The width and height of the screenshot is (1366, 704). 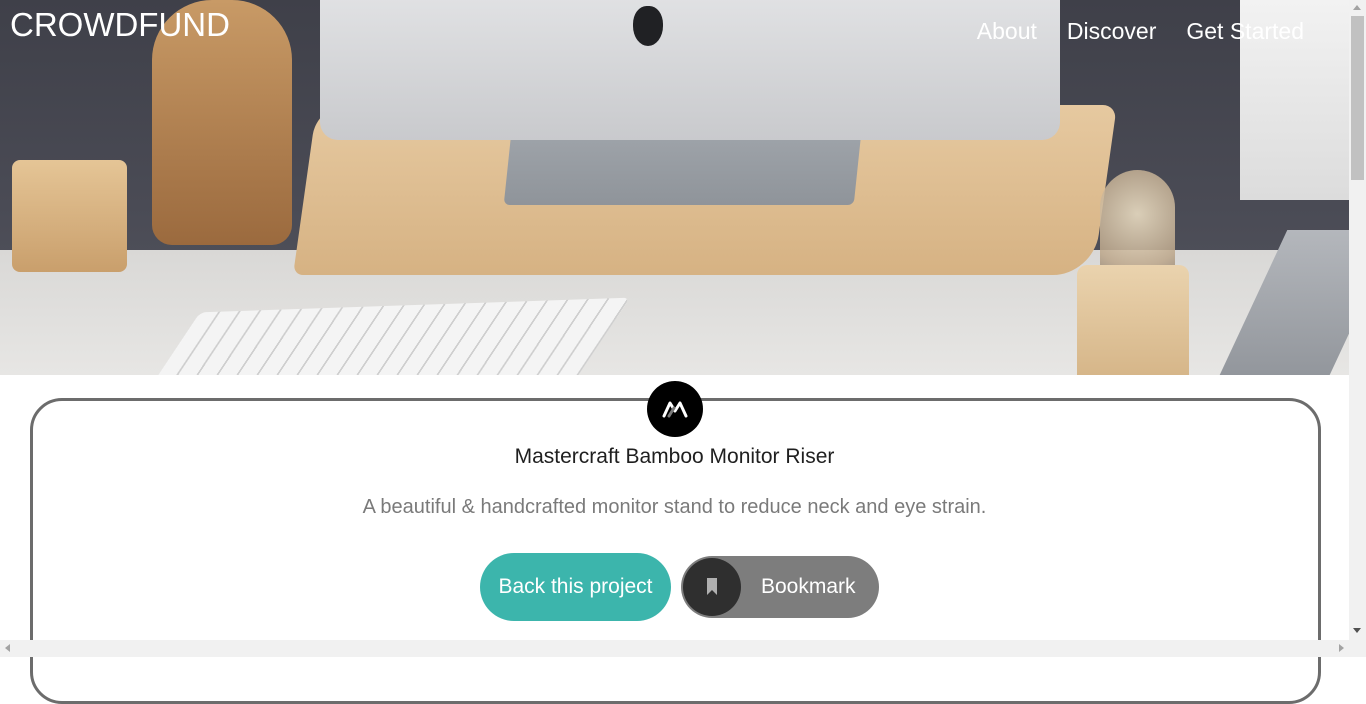 I want to click on main-nav: About Discover Get Started, so click(x=1140, y=31).